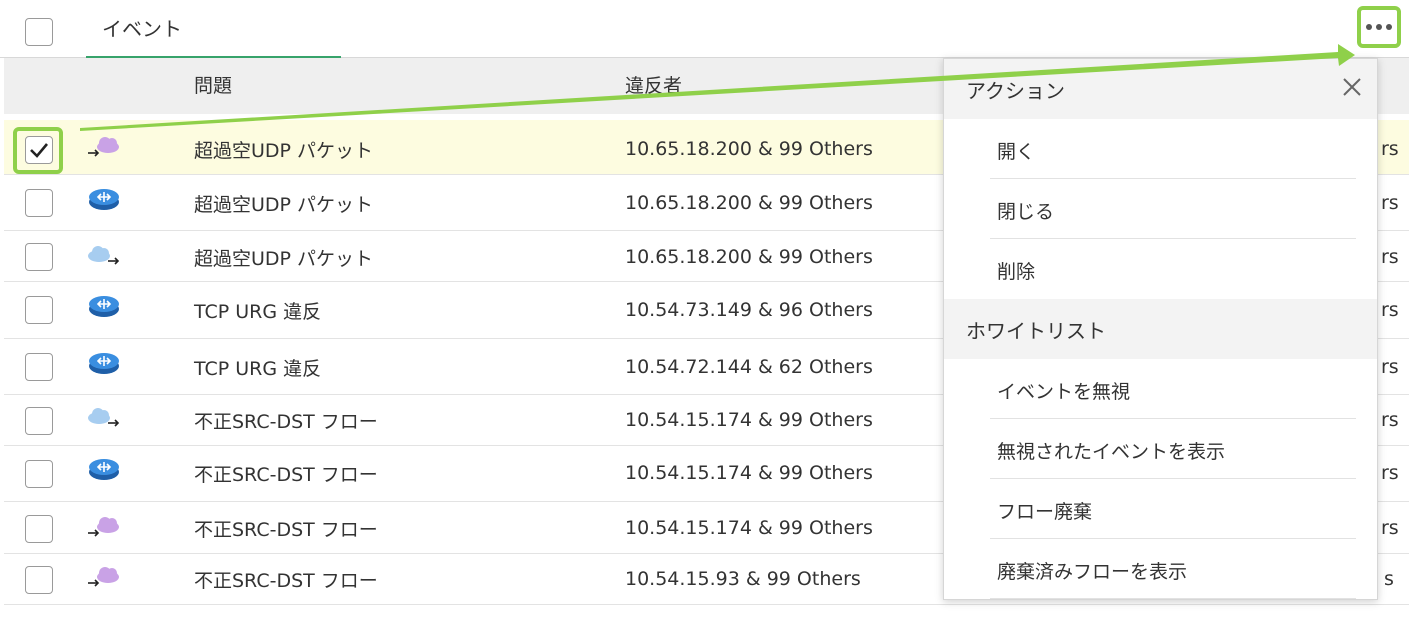 The height and width of the screenshot is (617, 1409). I want to click on menu-item-discard-flow: フロー廃棄, so click(1173, 509).